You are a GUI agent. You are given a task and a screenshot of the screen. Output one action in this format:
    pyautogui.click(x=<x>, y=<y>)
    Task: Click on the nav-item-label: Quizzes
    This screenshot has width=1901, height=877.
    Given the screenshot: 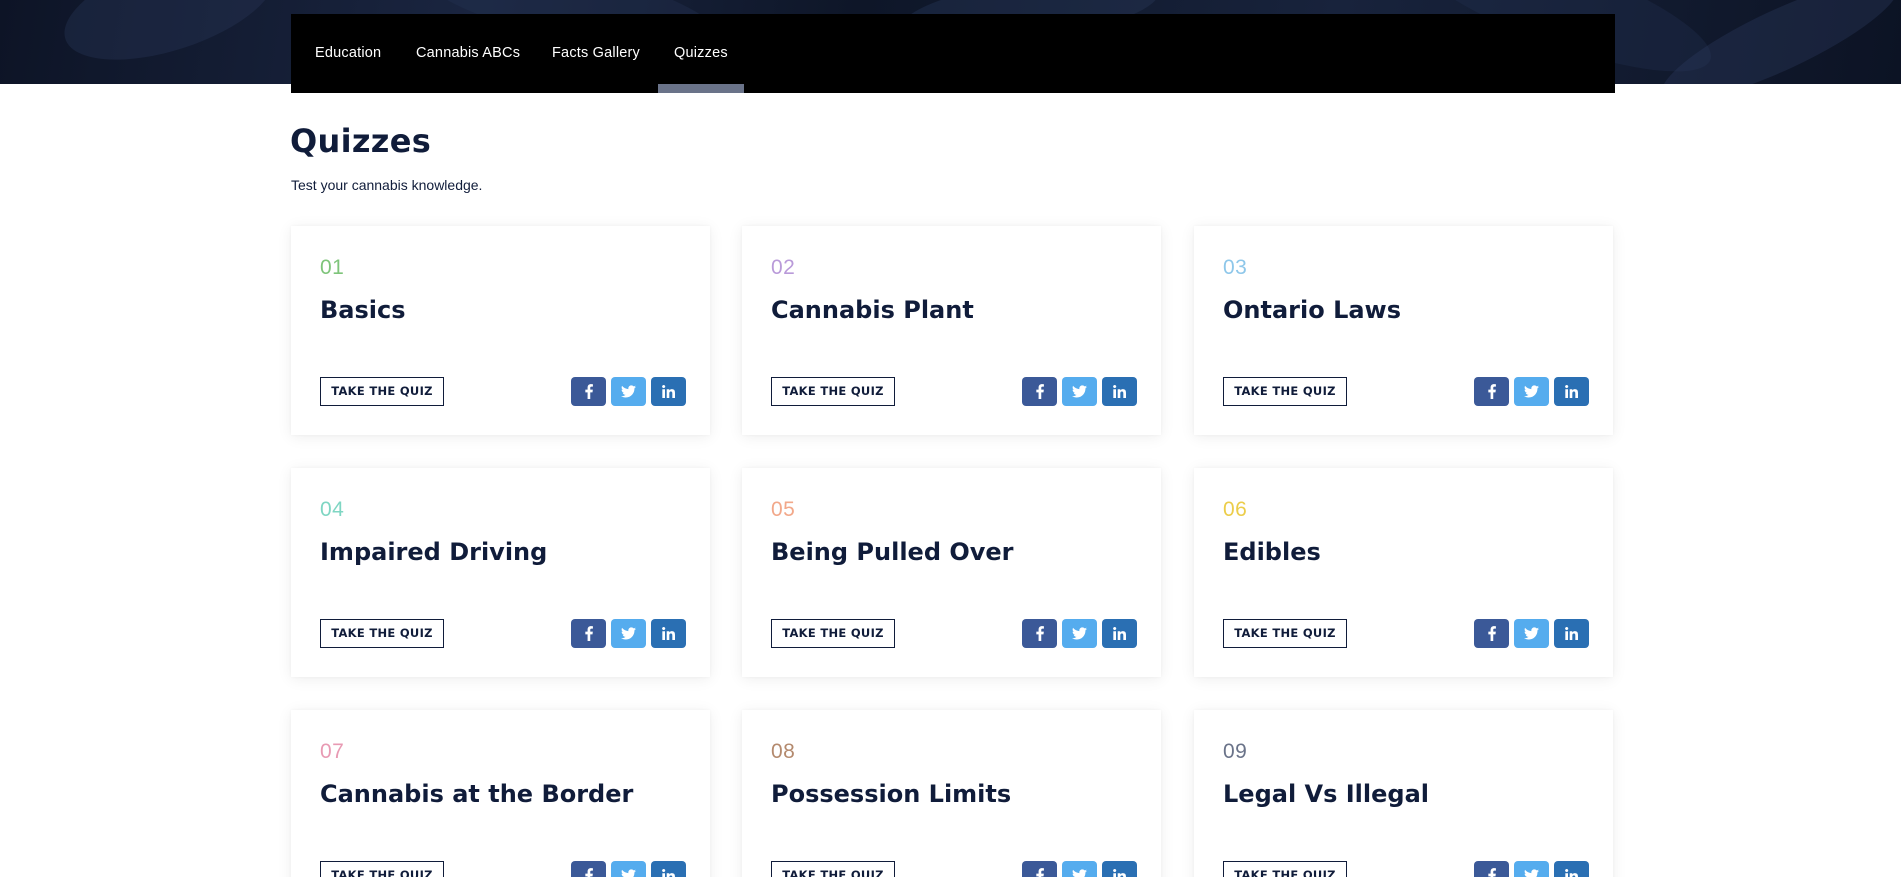 What is the action you would take?
    pyautogui.click(x=701, y=53)
    